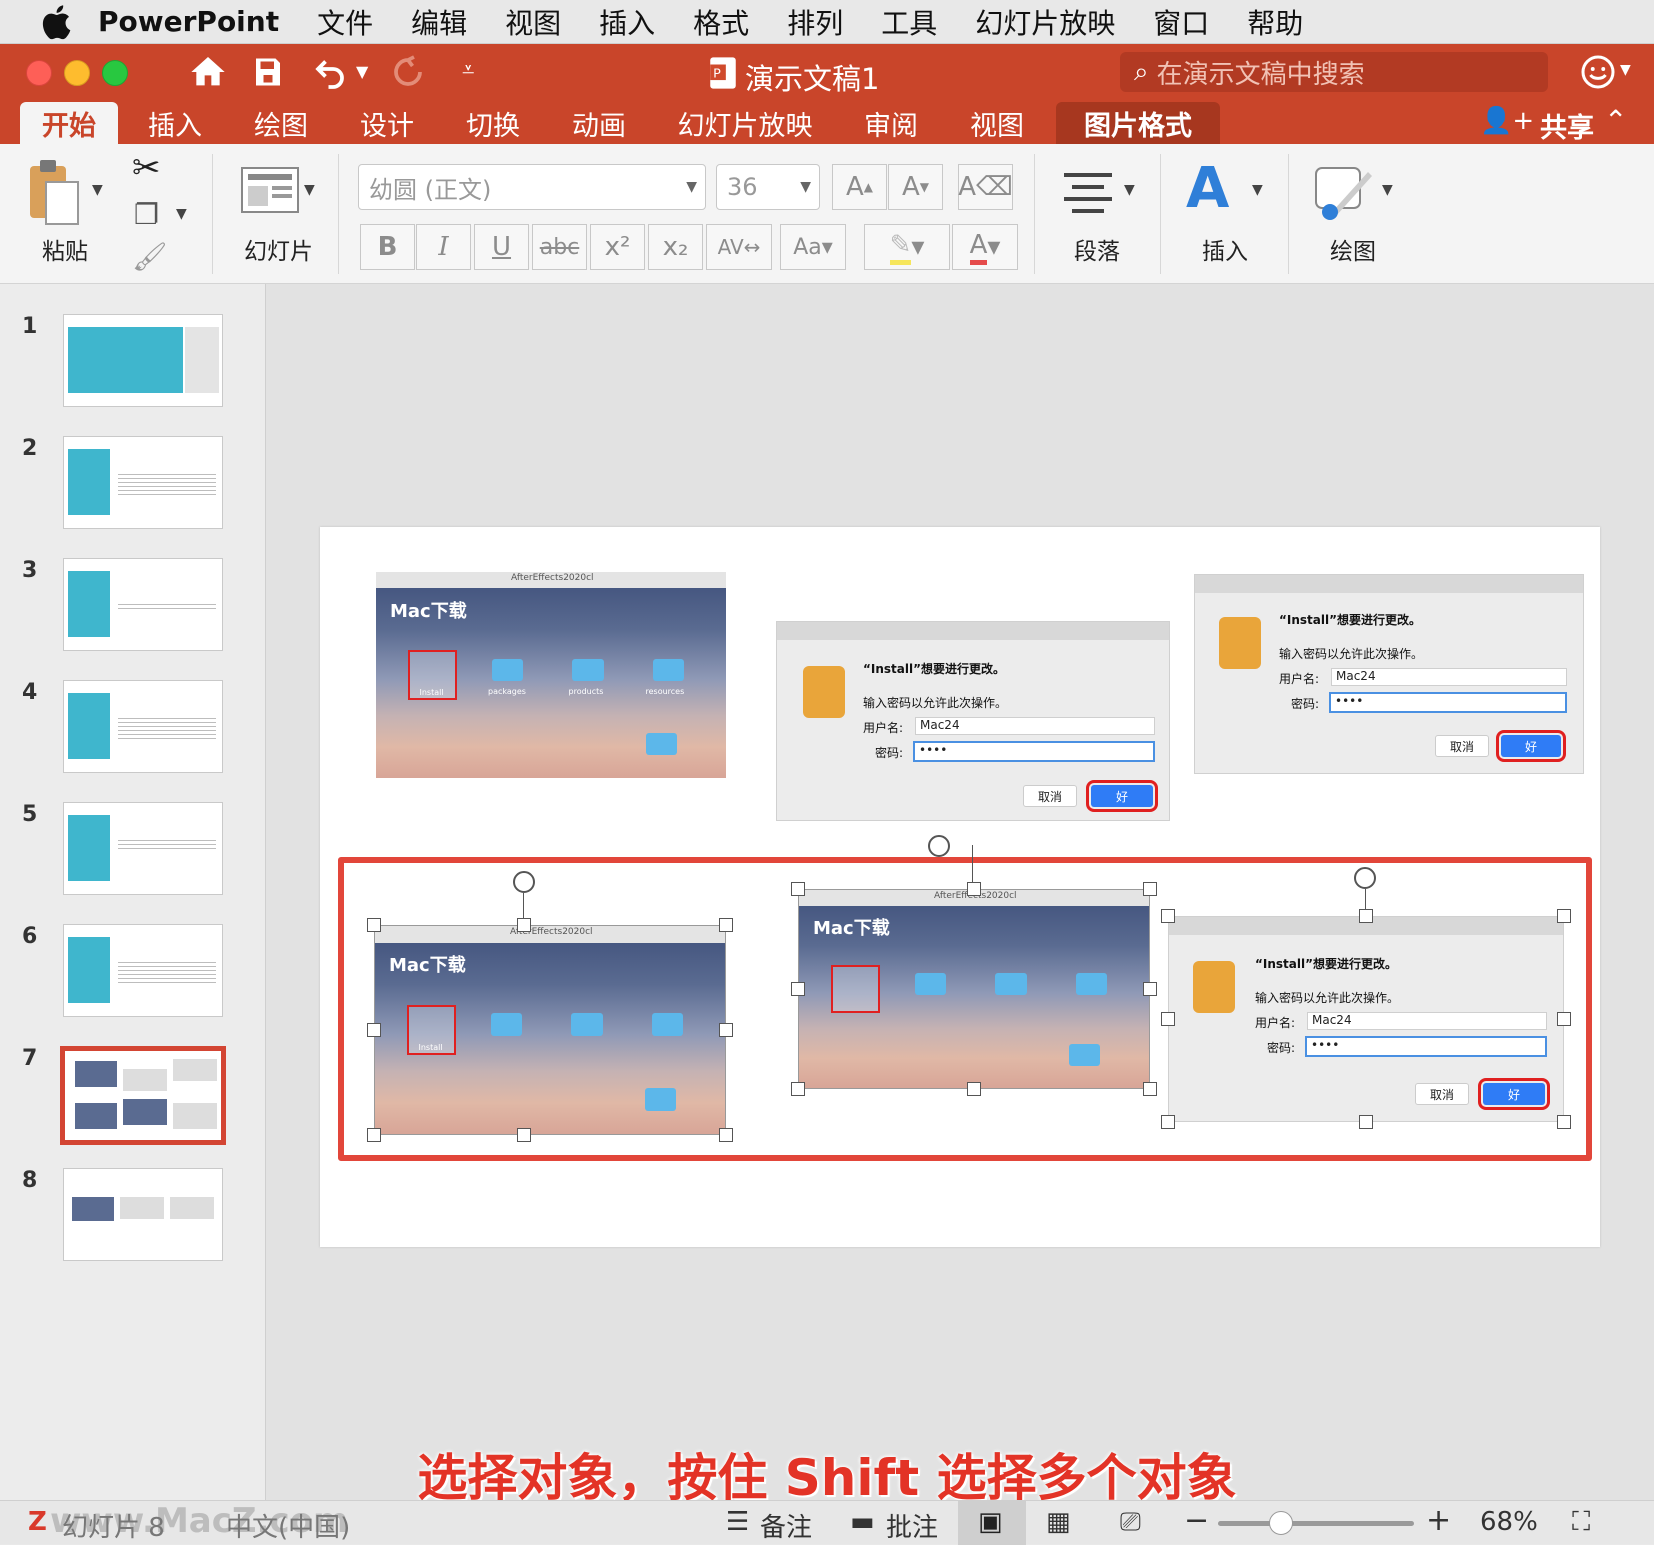 Image resolution: width=1654 pixels, height=1545 pixels. Describe the element at coordinates (1045, 22) in the screenshot. I see `menu-slideshow: 幻灯片放映` at that location.